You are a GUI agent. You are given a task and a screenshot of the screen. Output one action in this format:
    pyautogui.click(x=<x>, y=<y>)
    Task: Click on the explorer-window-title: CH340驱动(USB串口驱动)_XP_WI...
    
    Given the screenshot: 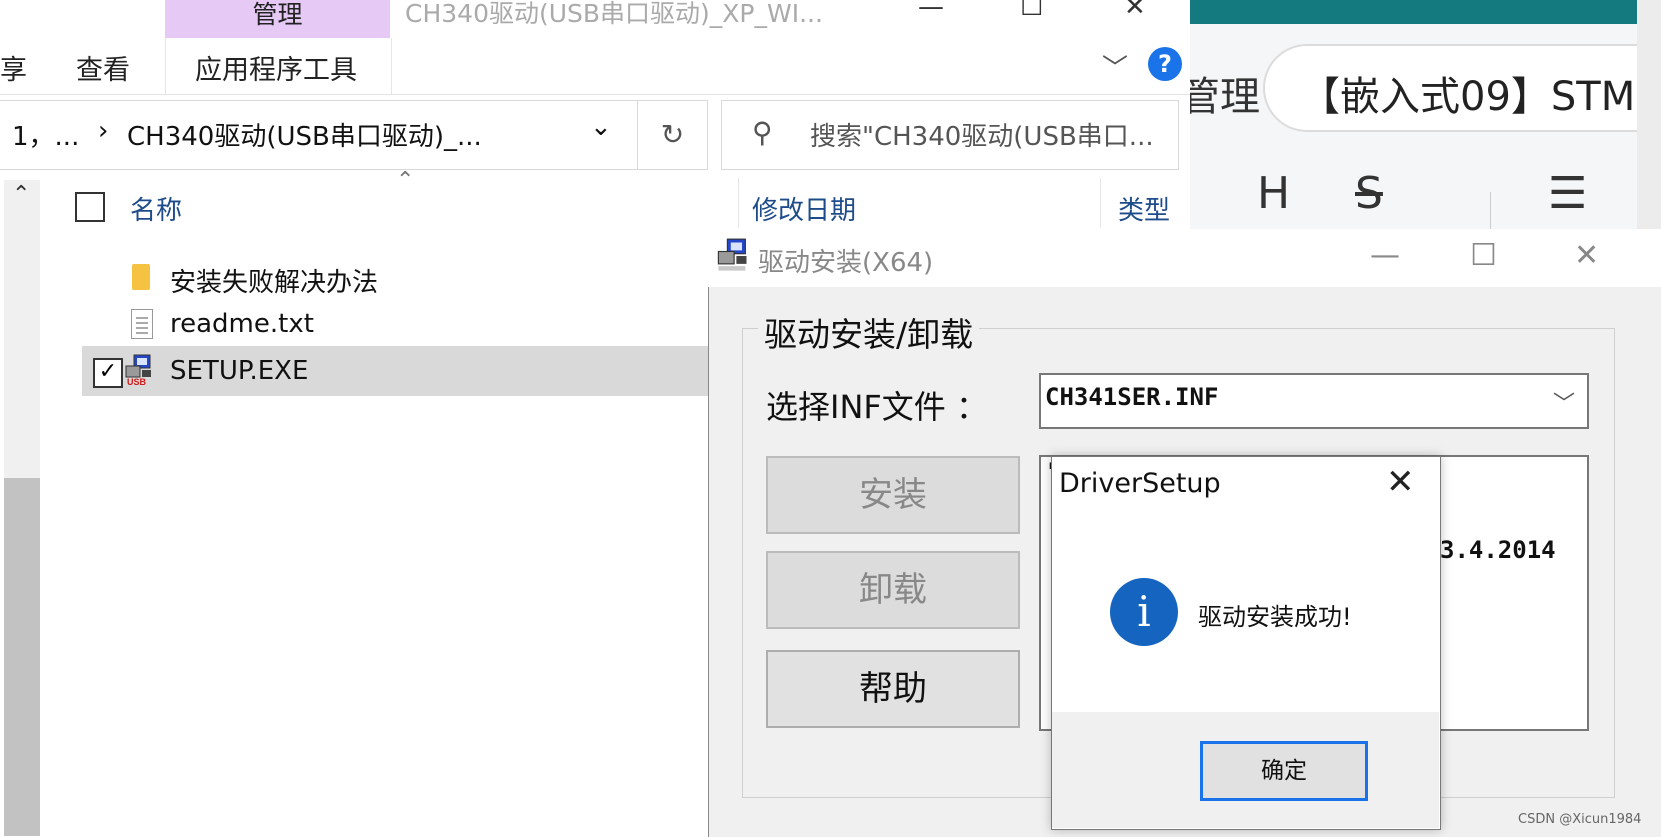 What is the action you would take?
    pyautogui.click(x=614, y=14)
    